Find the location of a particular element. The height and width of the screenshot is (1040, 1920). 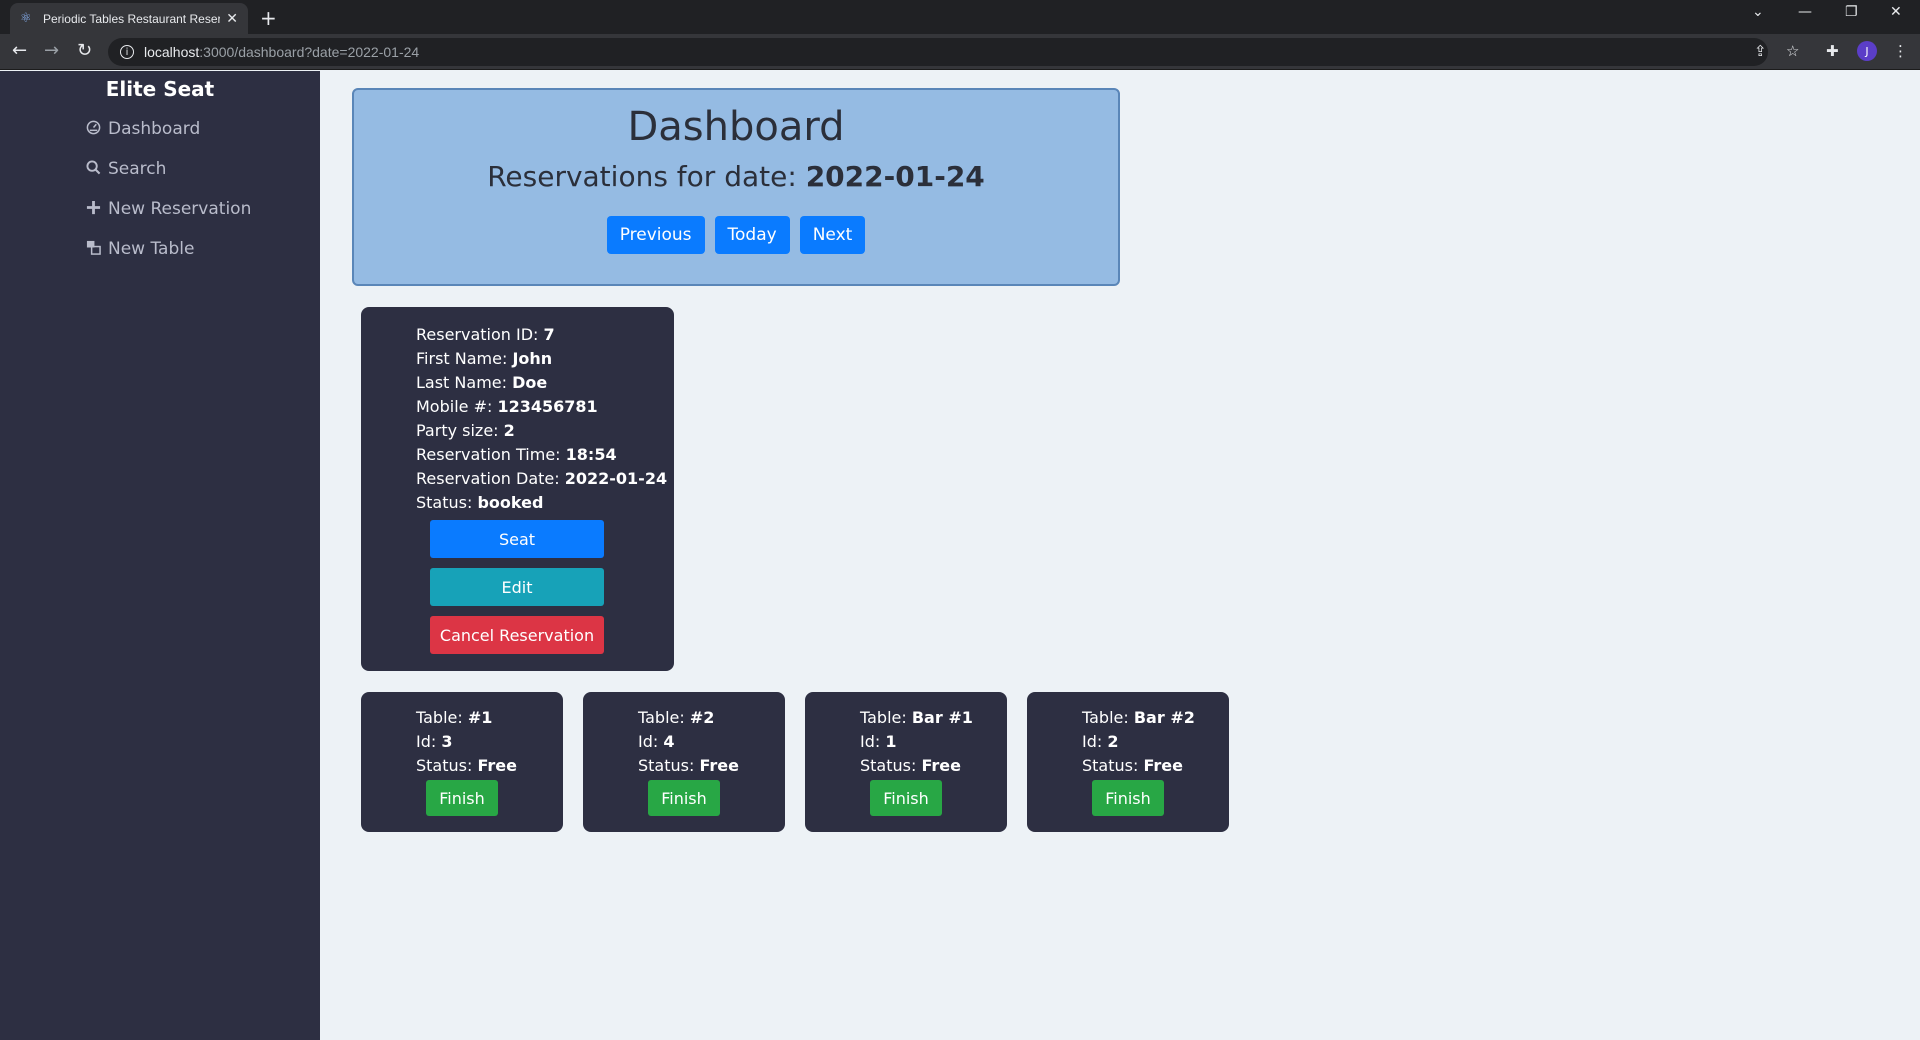

status-badge: booked is located at coordinates (510, 502).